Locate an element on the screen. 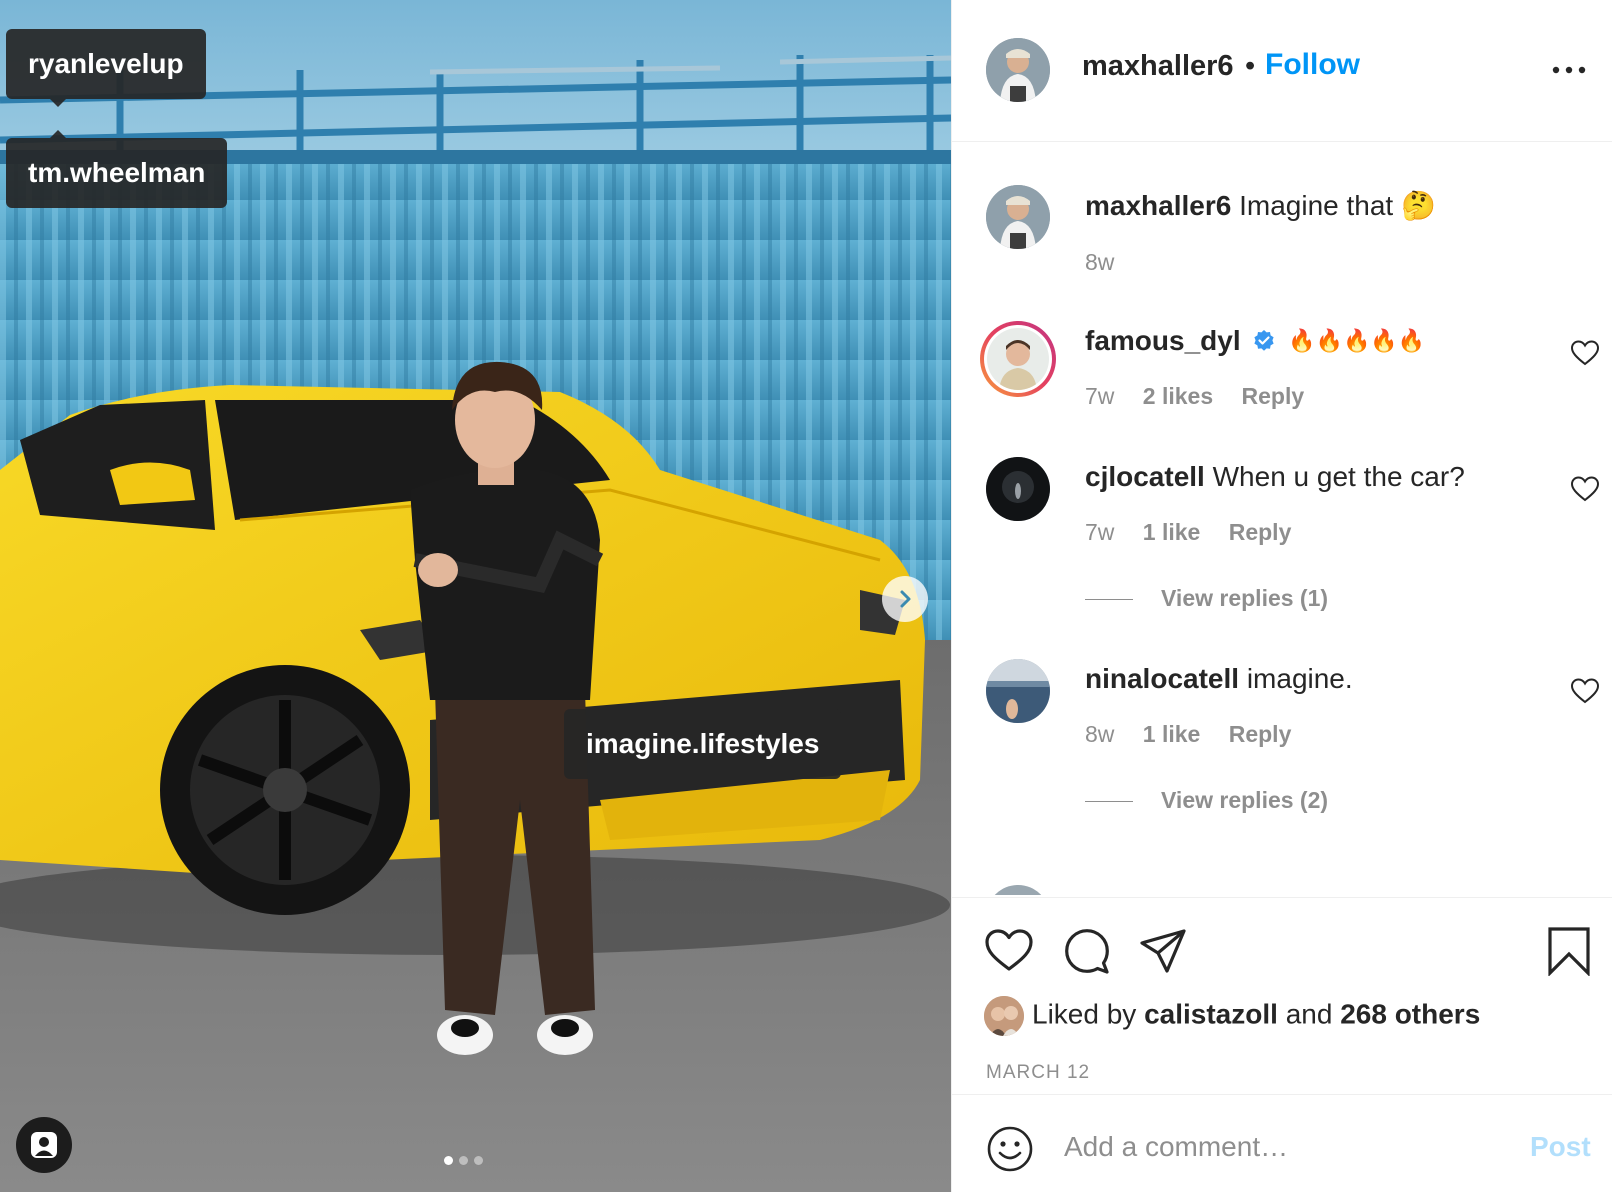 The image size is (1612, 1192). liked-by-summary: Liked by calistazoll and 268 others is located at coordinates (1232, 1016).